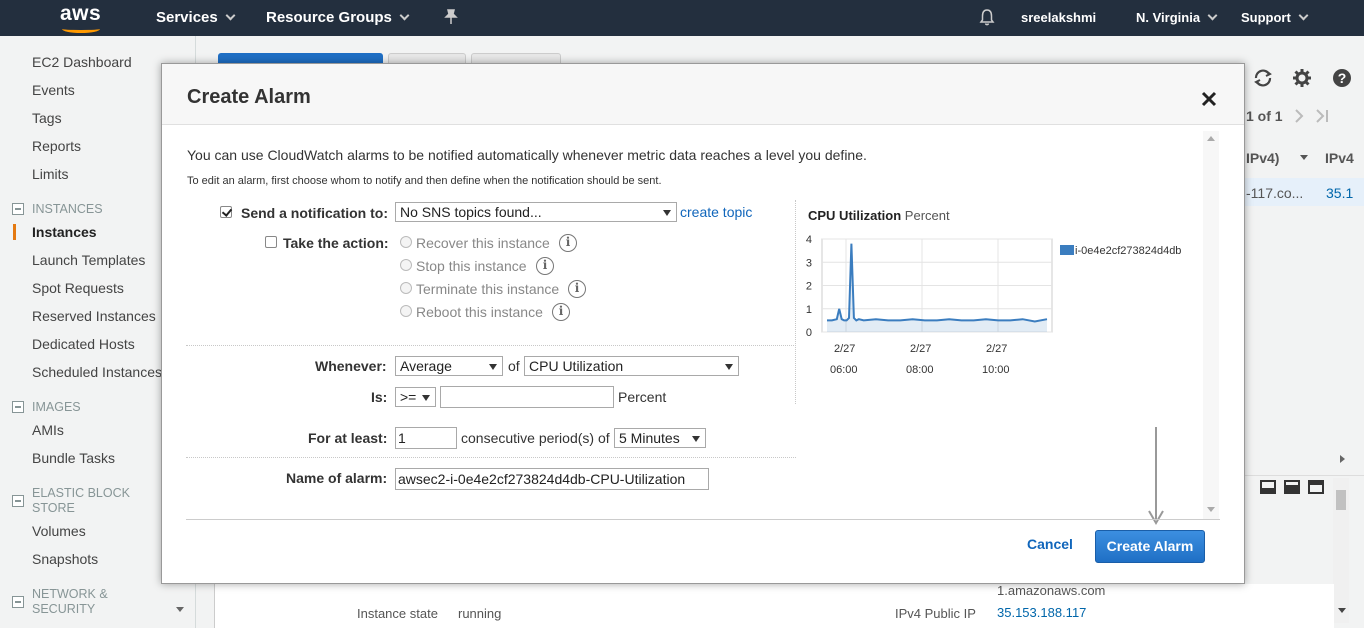 This screenshot has height=628, width=1364. I want to click on refresh-icon, so click(1263, 78).